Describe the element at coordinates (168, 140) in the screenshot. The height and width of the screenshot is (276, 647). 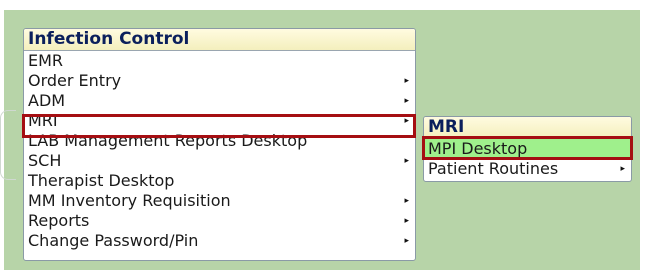
I see `menu-item-label: LAB Management Reports Desktop` at that location.